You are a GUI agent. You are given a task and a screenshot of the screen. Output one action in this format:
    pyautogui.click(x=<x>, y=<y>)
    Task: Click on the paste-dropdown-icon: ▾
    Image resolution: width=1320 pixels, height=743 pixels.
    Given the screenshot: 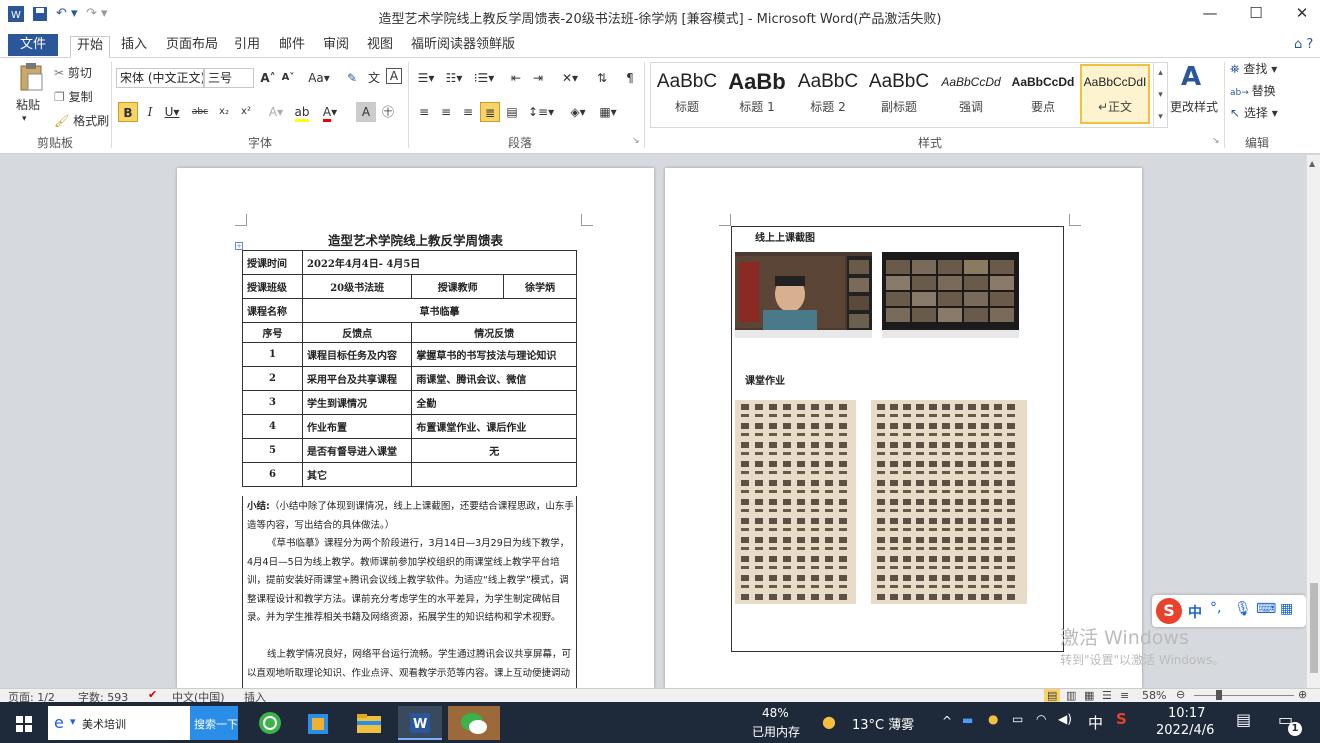 What is the action you would take?
    pyautogui.click(x=24, y=119)
    